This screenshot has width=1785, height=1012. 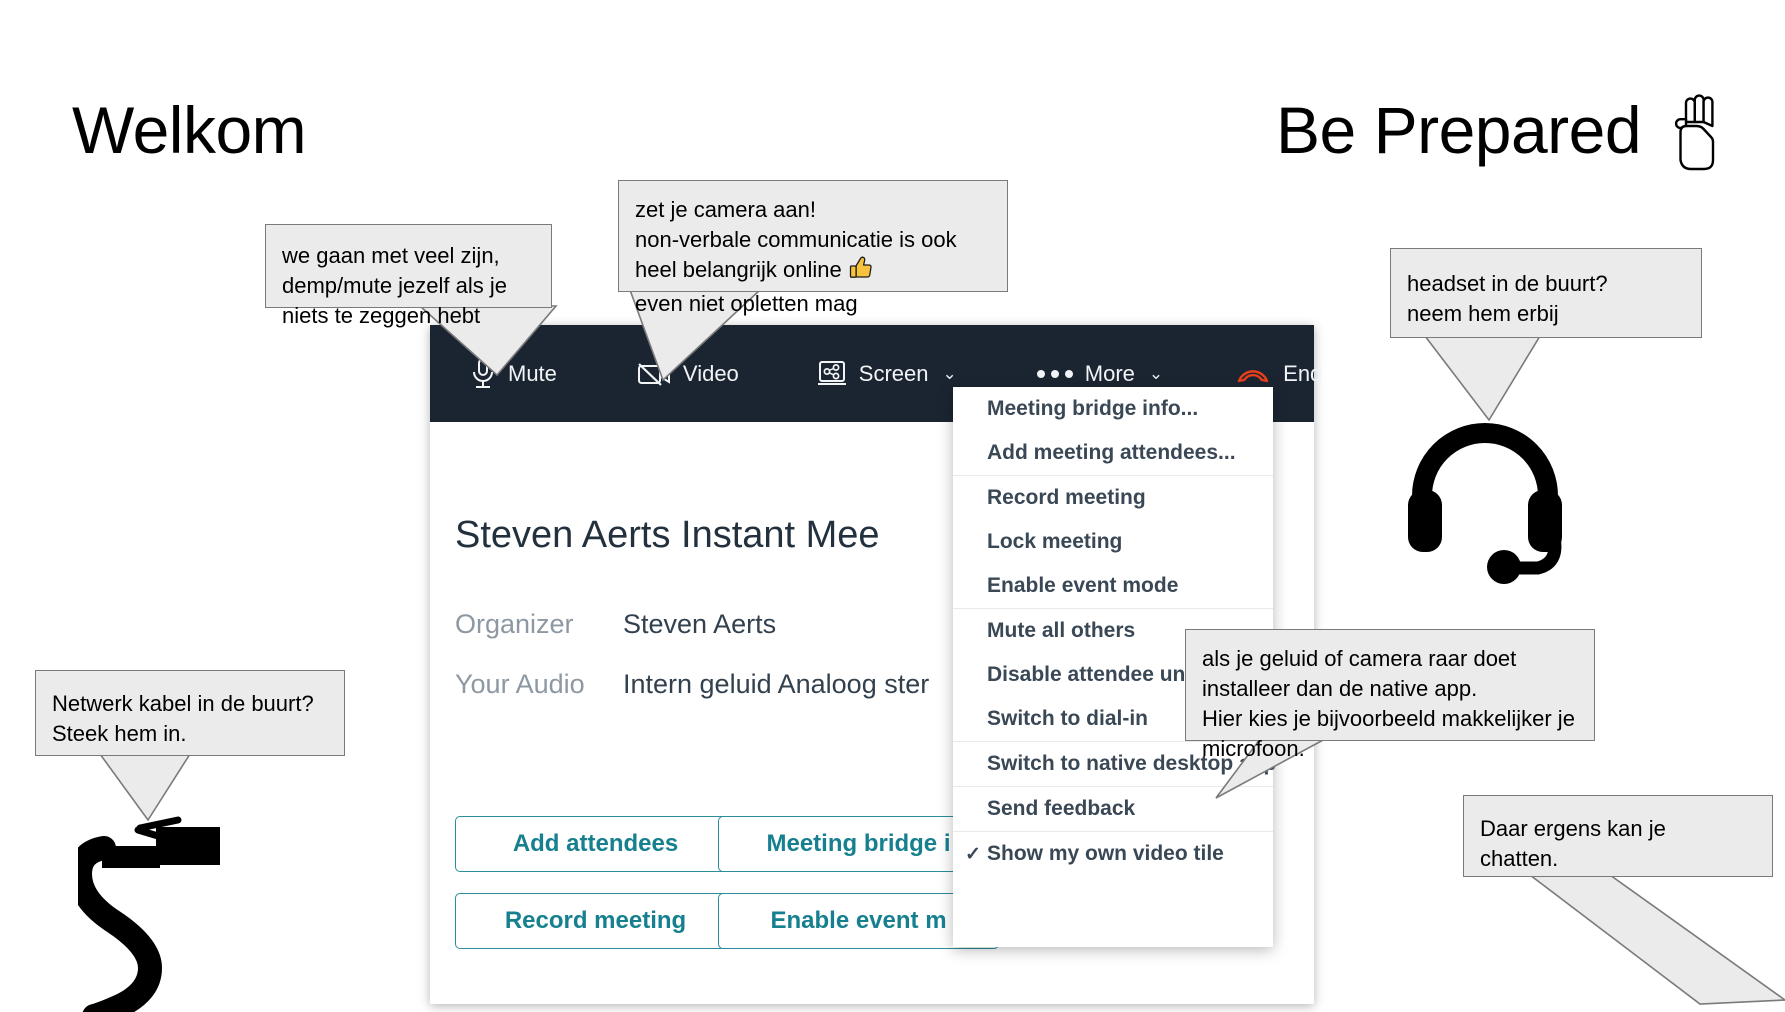 I want to click on detail-value-organizer: Steven Aerts, so click(x=700, y=624).